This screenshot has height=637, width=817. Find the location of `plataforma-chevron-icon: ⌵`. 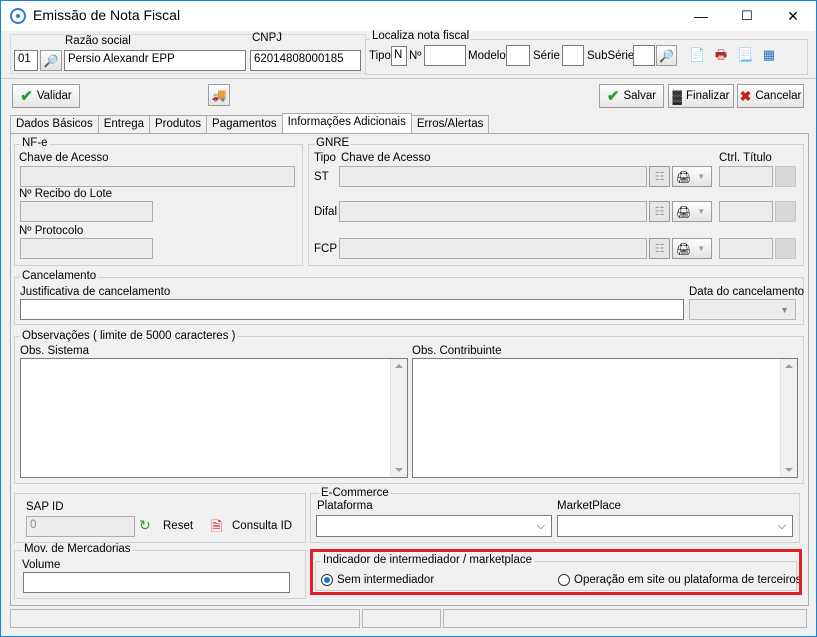

plataforma-chevron-icon: ⌵ is located at coordinates (540, 526).